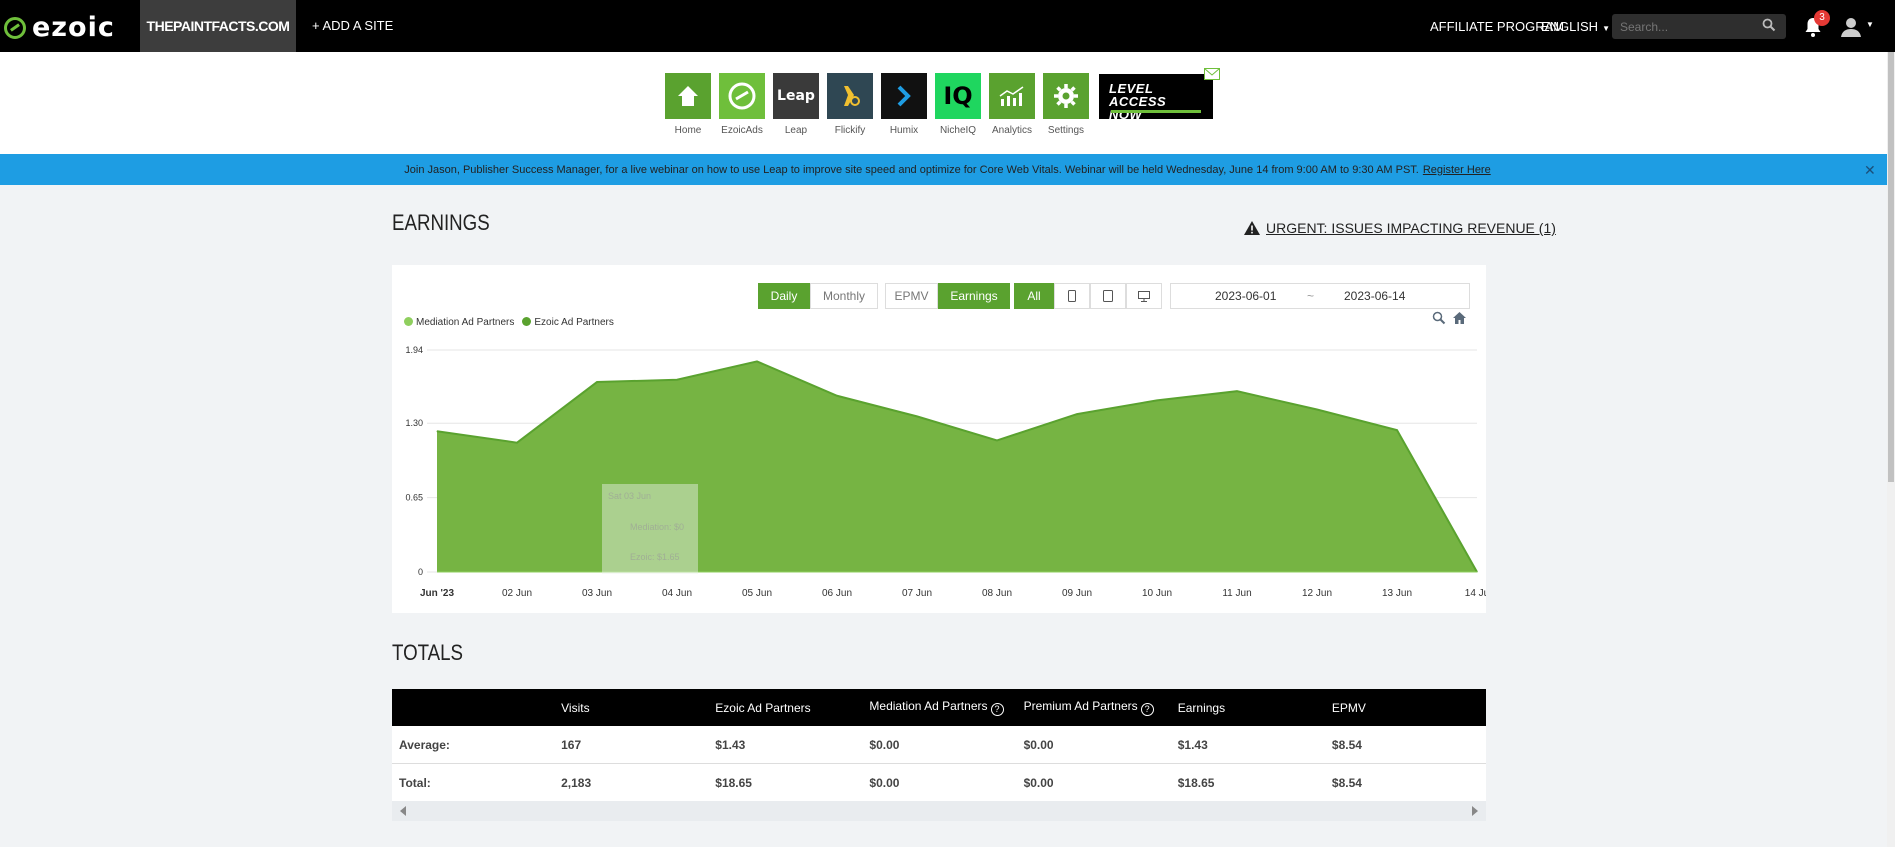 The height and width of the screenshot is (847, 1895). I want to click on column-header: Premium Ad Partners?, so click(1101, 707).